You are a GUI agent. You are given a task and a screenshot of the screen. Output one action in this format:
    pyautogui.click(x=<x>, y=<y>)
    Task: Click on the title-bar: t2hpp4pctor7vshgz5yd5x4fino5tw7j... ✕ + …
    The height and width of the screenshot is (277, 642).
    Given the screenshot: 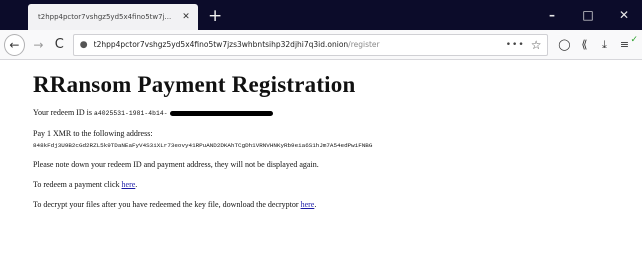 What is the action you would take?
    pyautogui.click(x=321, y=15)
    